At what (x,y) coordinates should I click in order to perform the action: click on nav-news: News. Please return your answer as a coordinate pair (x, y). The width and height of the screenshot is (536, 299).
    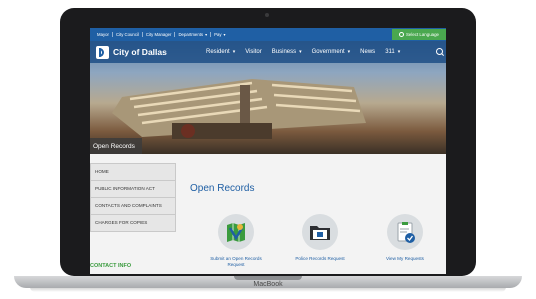
    Looking at the image, I should click on (367, 52).